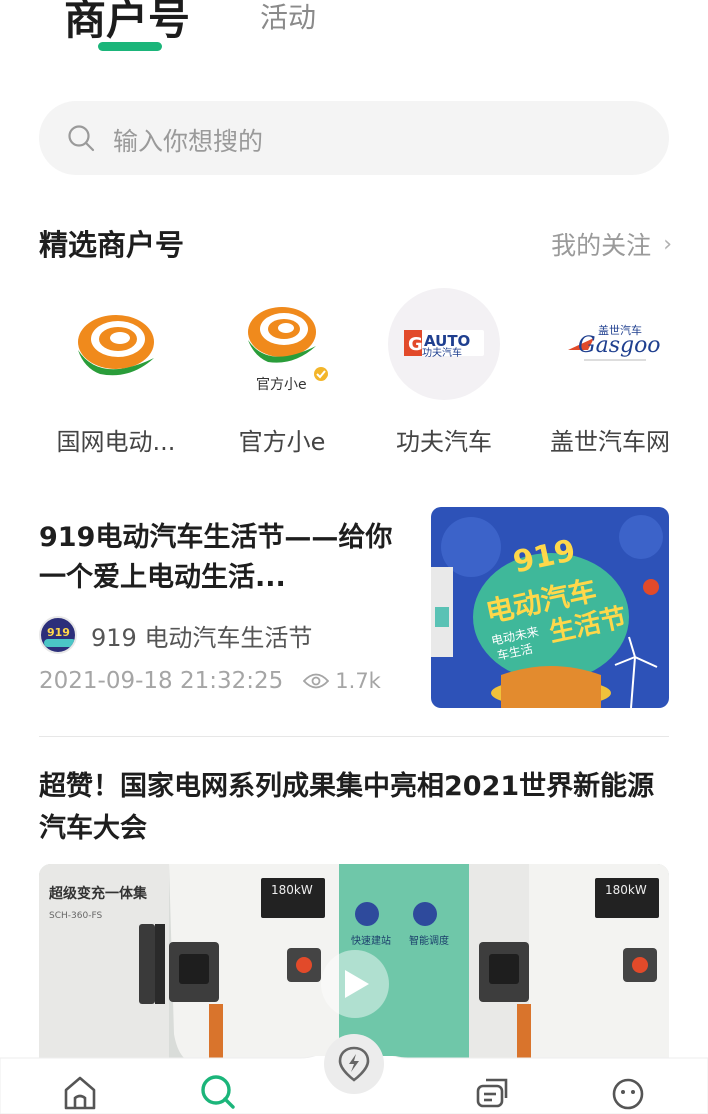 This screenshot has height=1114, width=708. I want to click on top-tabs: 商户号 活动, so click(354, 33).